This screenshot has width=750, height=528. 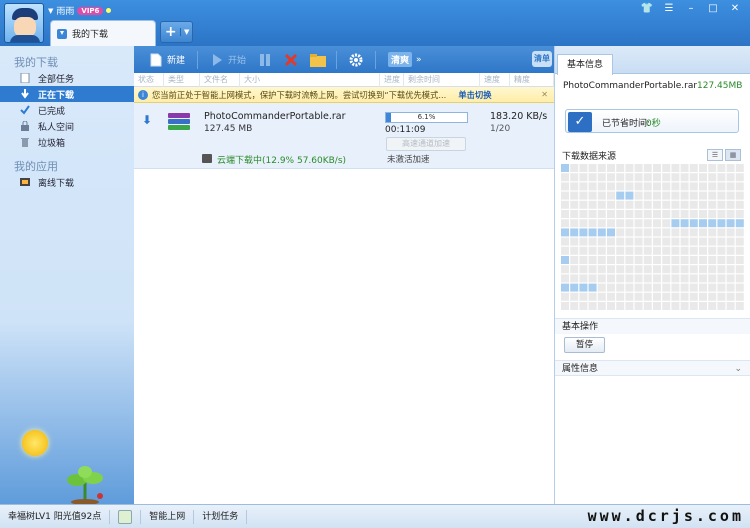 What do you see at coordinates (310, 79) in the screenshot?
I see `column-header-size: 大小` at bounding box center [310, 79].